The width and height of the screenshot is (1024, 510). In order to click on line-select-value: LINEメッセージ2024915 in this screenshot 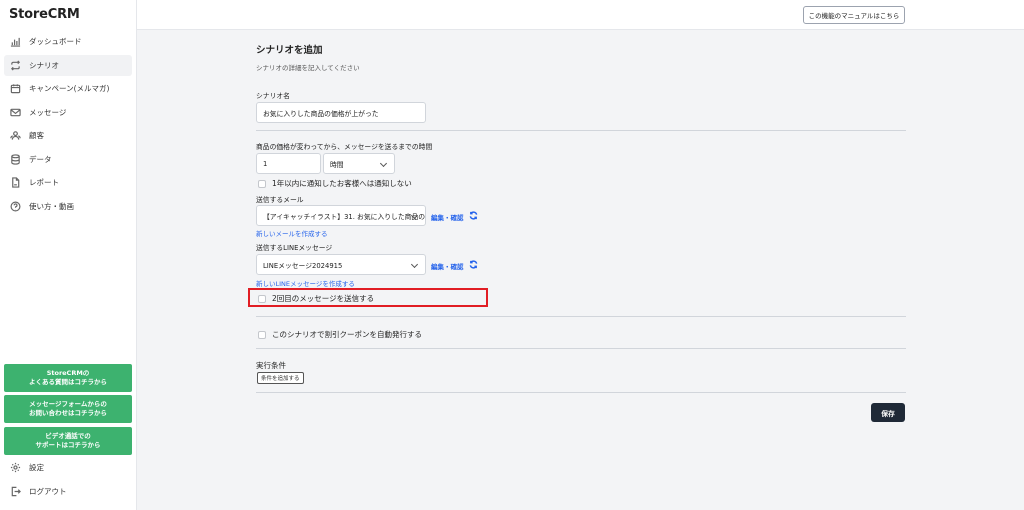, I will do `click(303, 265)`.